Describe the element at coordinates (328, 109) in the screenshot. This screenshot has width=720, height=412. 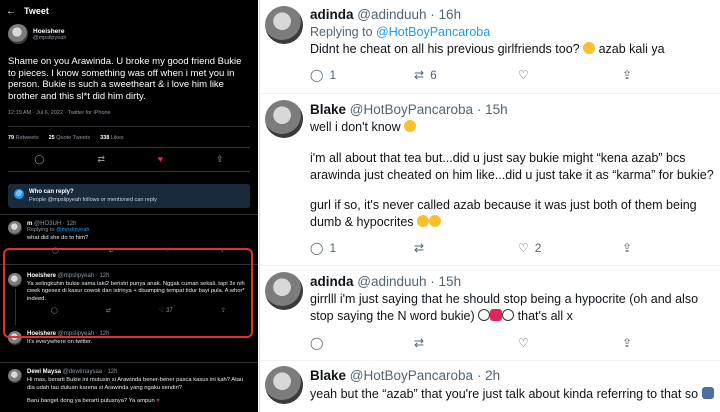
I see `author-name: Blake` at that location.